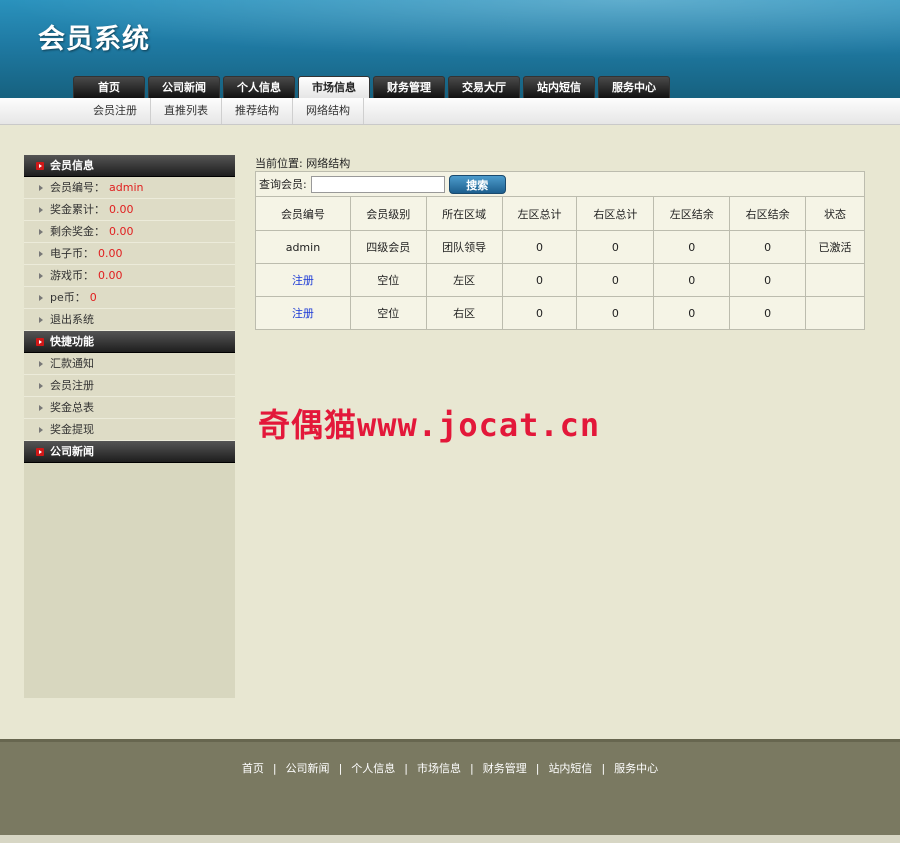 Image resolution: width=900 pixels, height=843 pixels. Describe the element at coordinates (692, 213) in the screenshot. I see `col-header-left-balance: 左区结余` at that location.